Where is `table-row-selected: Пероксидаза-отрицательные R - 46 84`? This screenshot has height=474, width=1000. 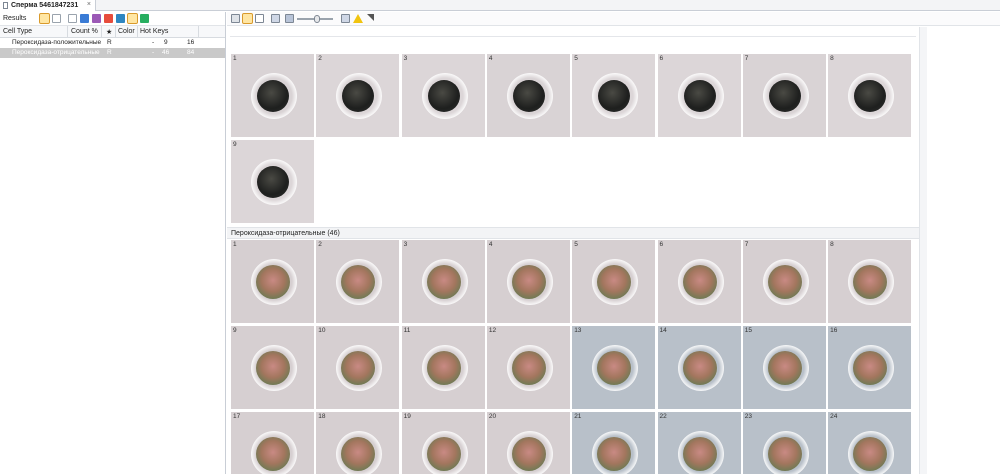 table-row-selected: Пероксидаза-отрицательные R - 46 84 is located at coordinates (112, 53).